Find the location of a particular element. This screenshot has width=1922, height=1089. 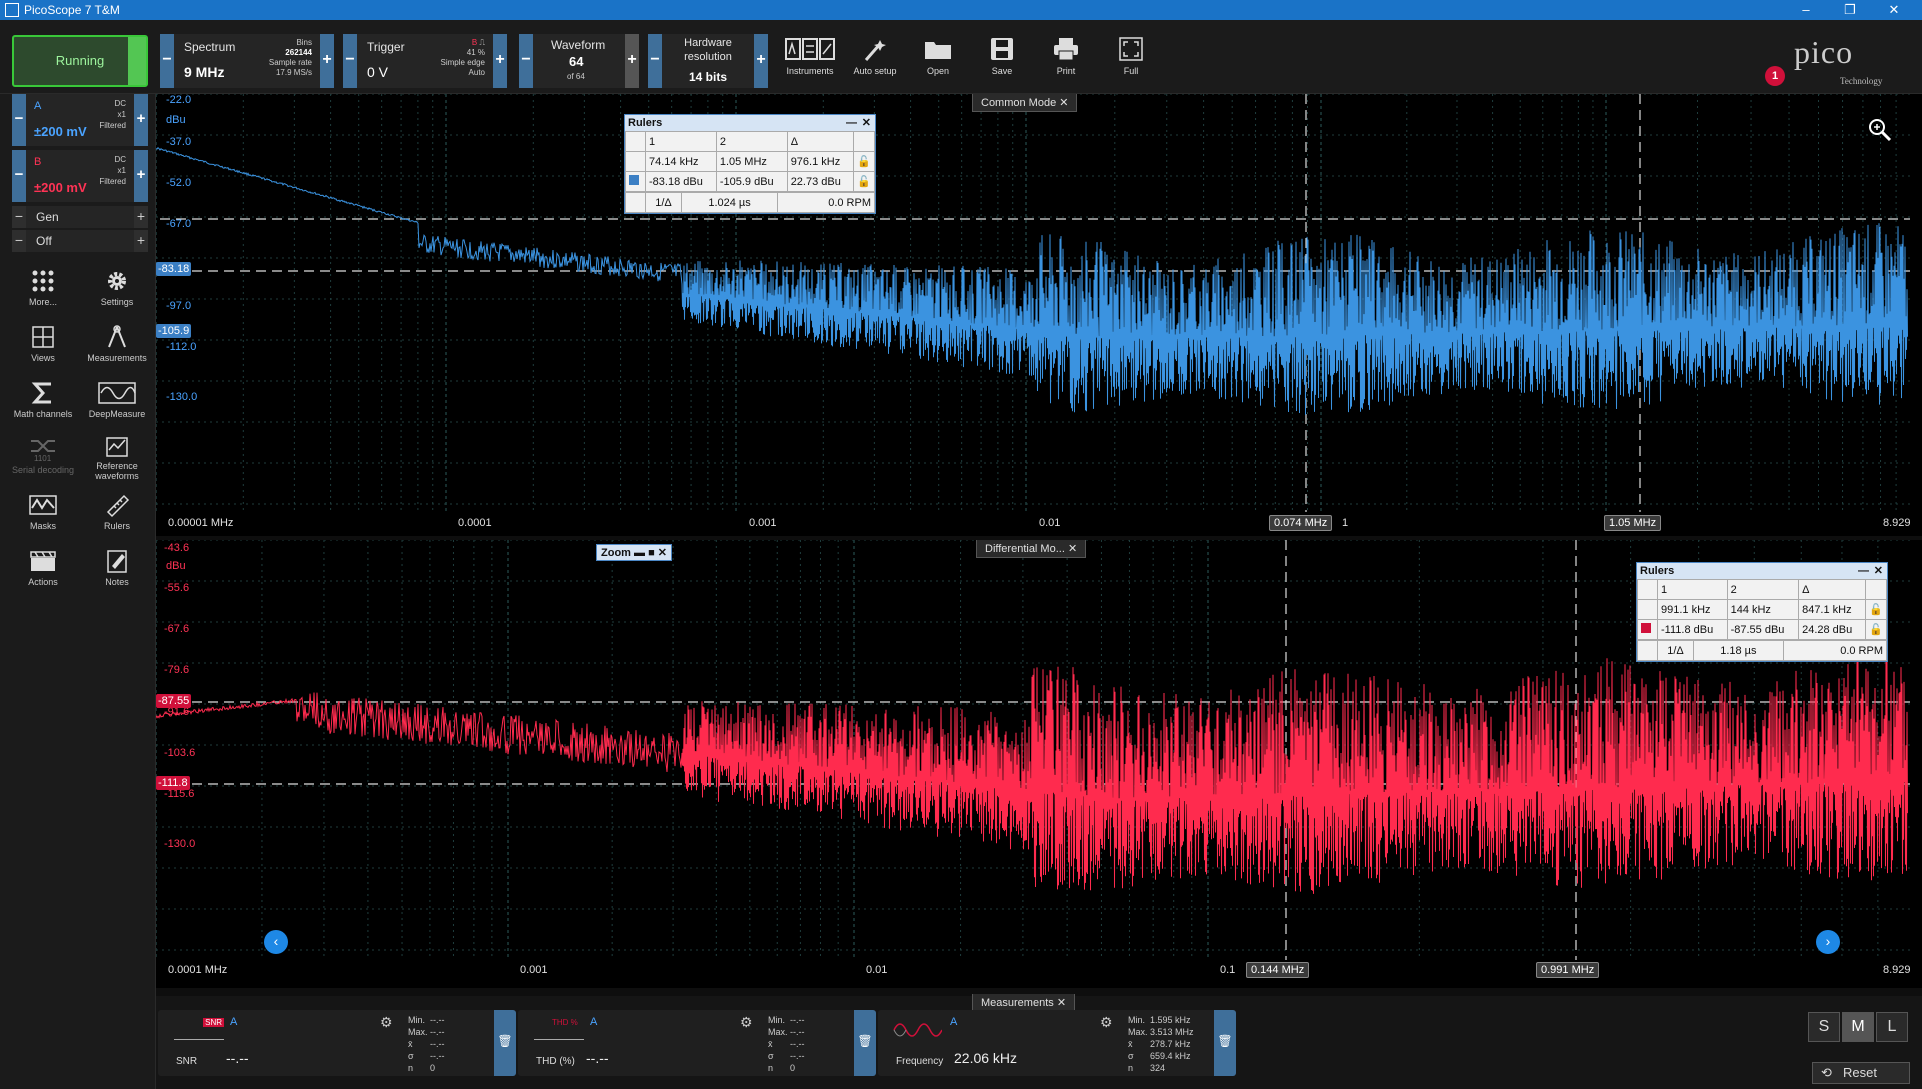

bottom-ruler-y1-badge: -87.55 is located at coordinates (174, 701).